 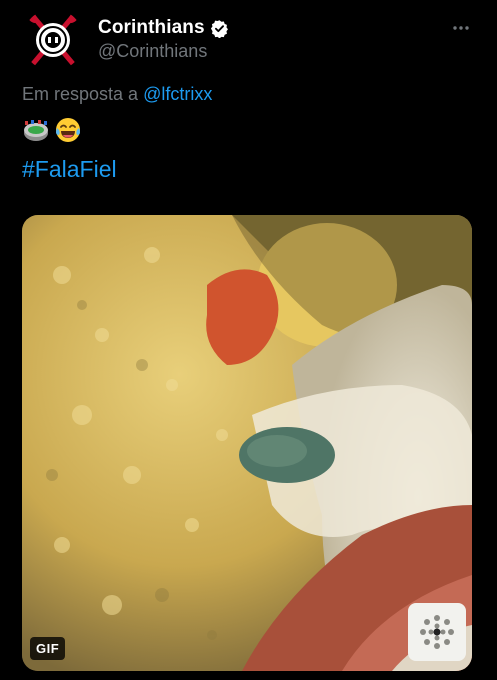 I want to click on more-dots-icon, so click(x=461, y=28).